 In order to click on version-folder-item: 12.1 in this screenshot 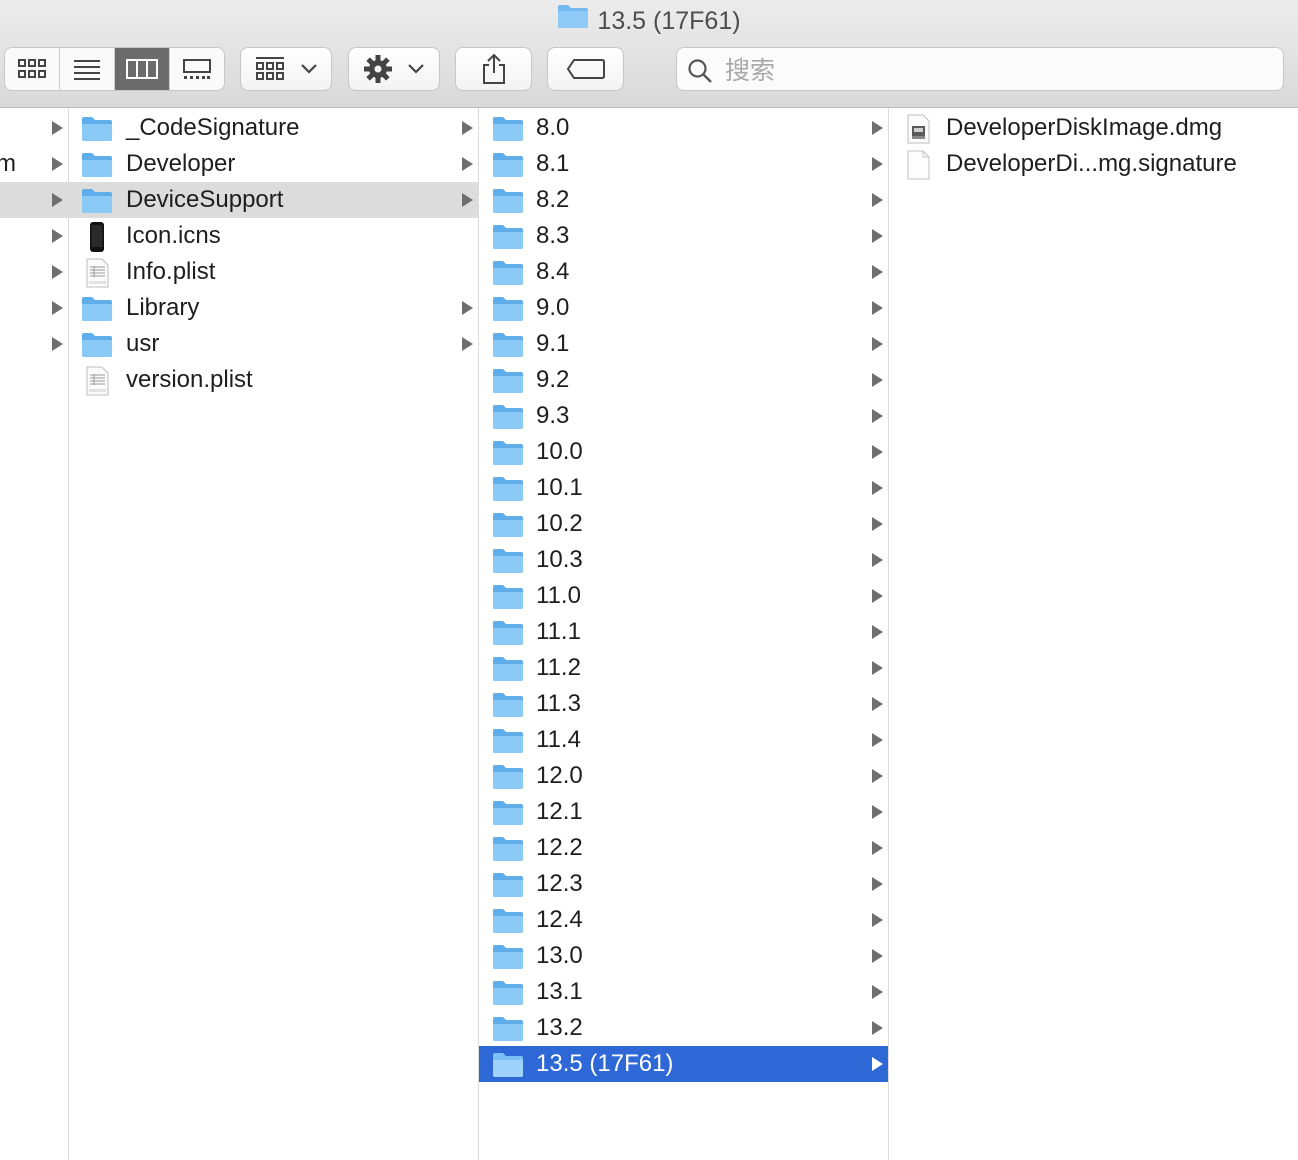, I will do `click(683, 812)`.